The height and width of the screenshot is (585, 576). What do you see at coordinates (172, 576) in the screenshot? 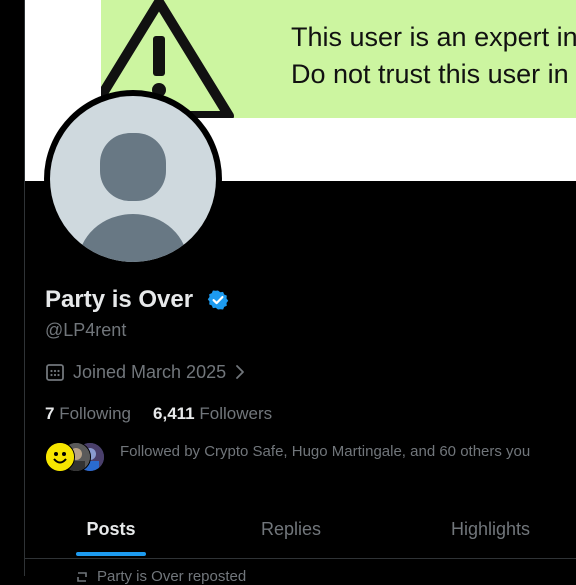
I see `repost-indicator-text: Party is Over reposted` at bounding box center [172, 576].